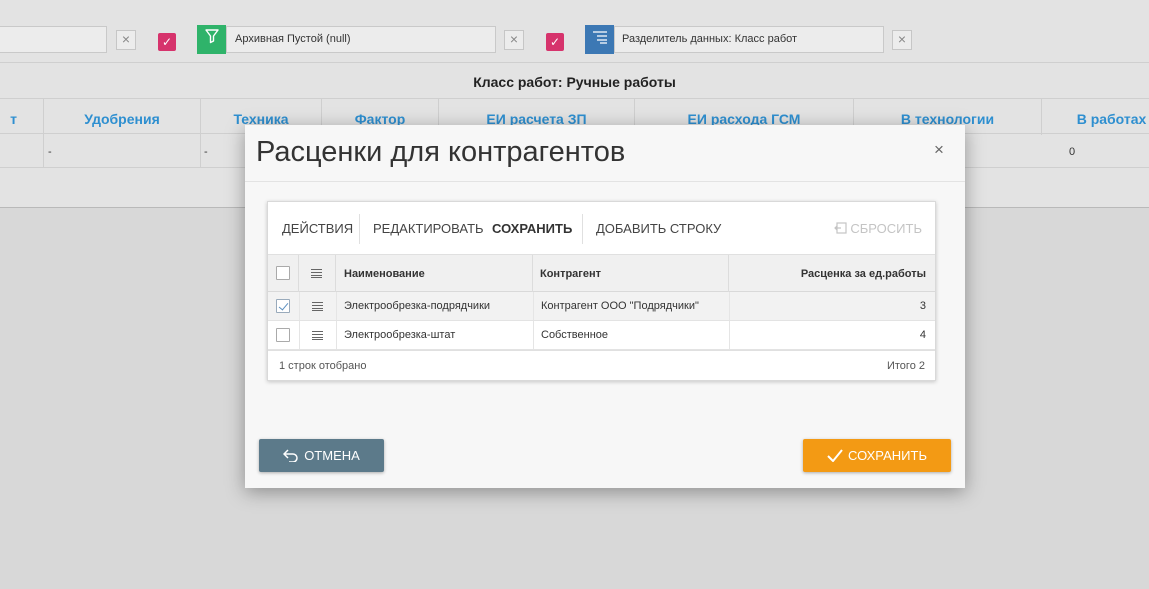 The image size is (1149, 589). Describe the element at coordinates (126, 40) in the screenshot. I see `clear-filter-1-icon: ×` at that location.